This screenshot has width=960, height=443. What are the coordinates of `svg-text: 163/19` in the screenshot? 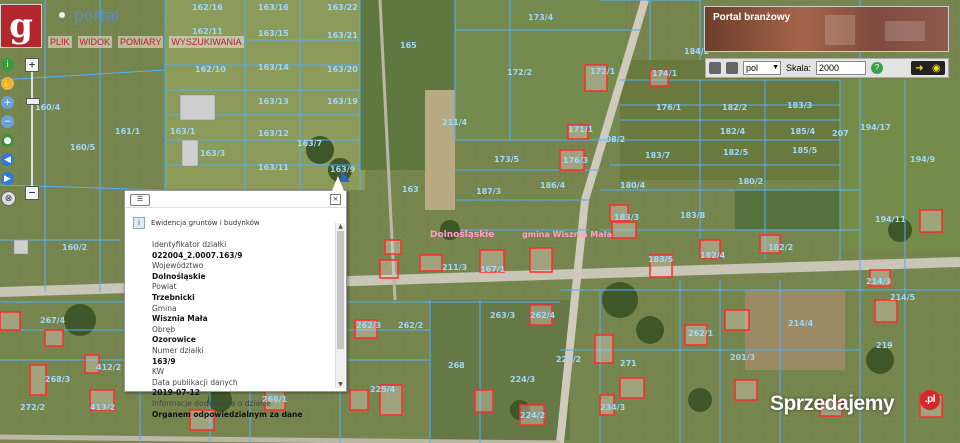 It's located at (342, 101).